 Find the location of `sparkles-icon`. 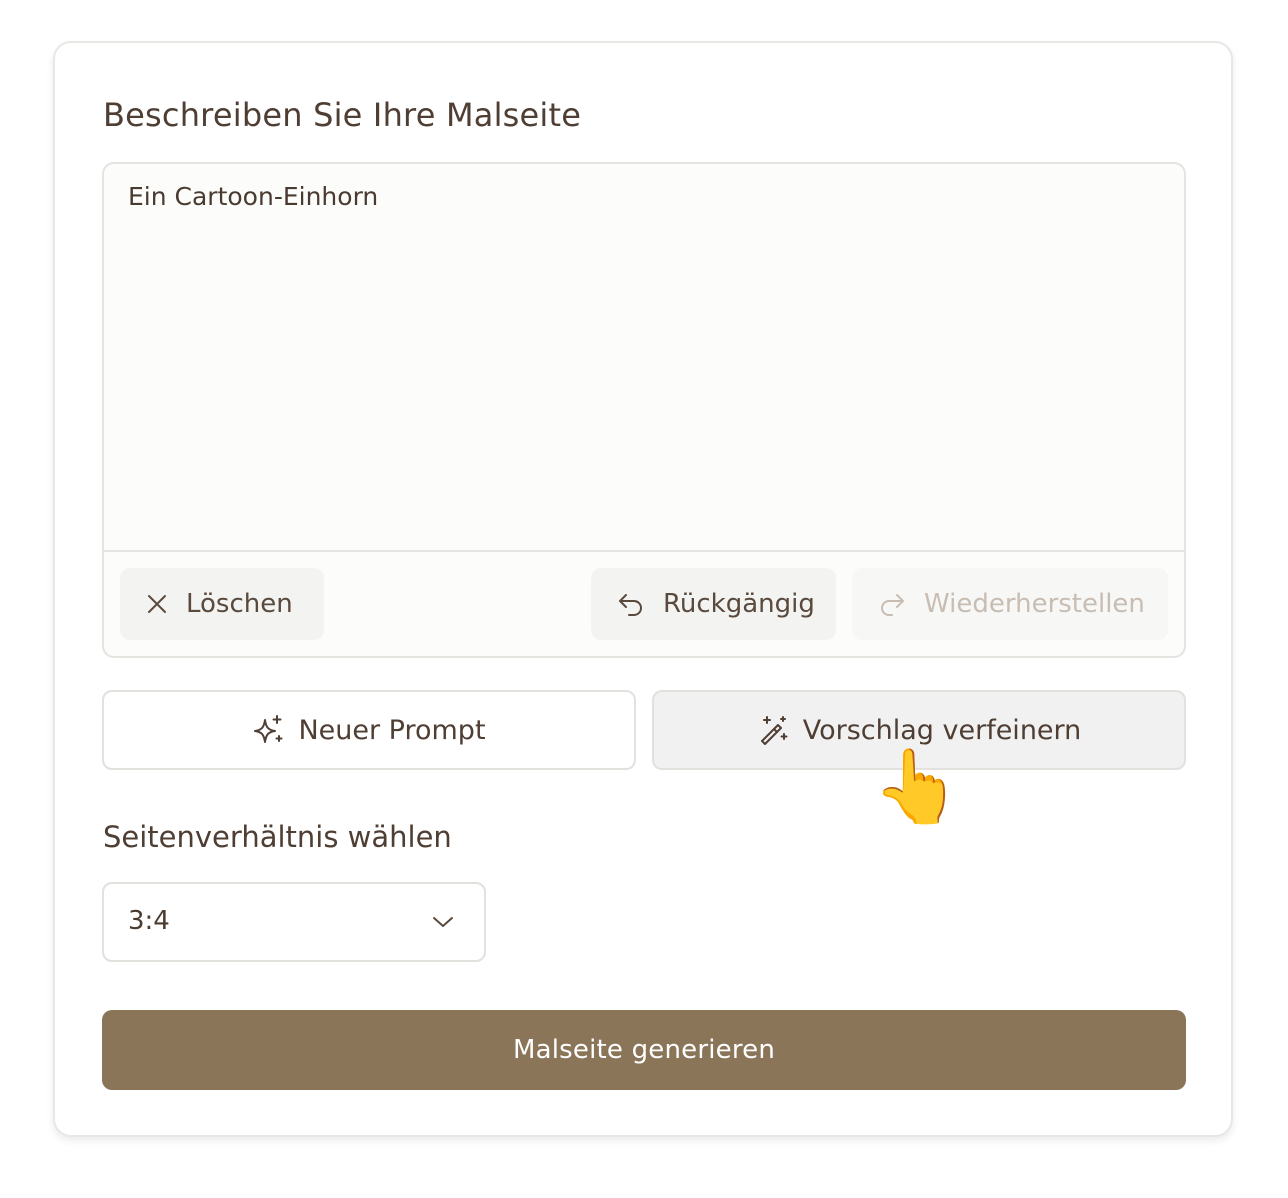

sparkles-icon is located at coordinates (268, 730).